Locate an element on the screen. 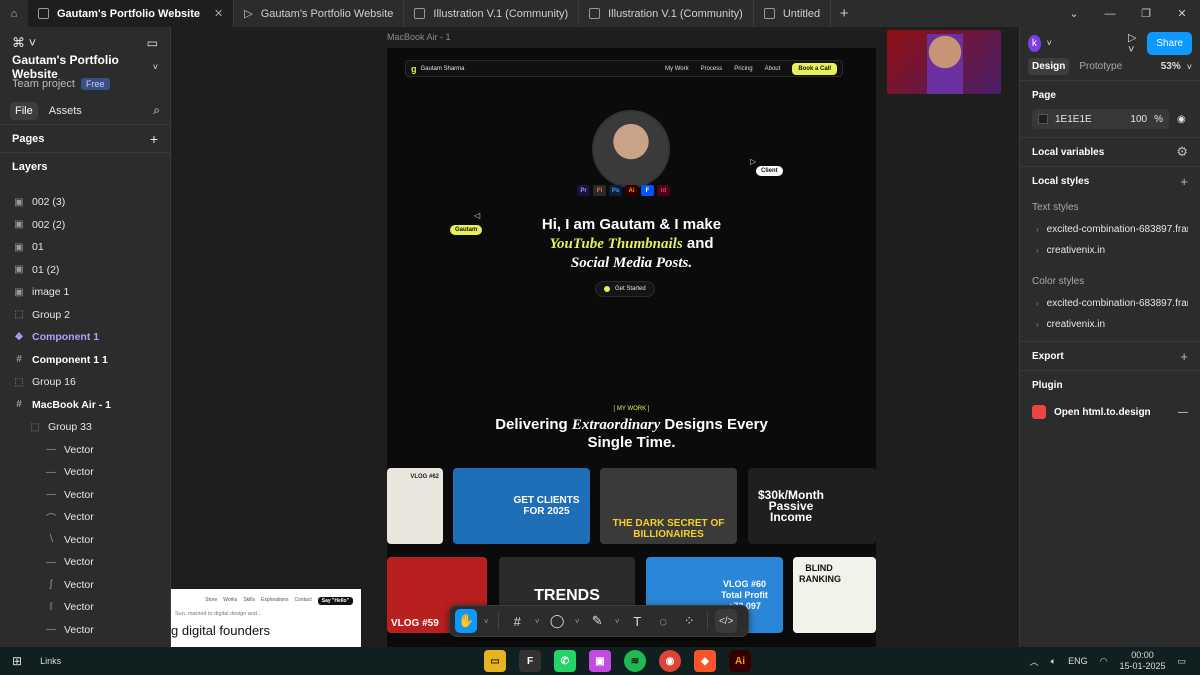 The image size is (1200, 675). vector-icon: ſ is located at coordinates (51, 607).